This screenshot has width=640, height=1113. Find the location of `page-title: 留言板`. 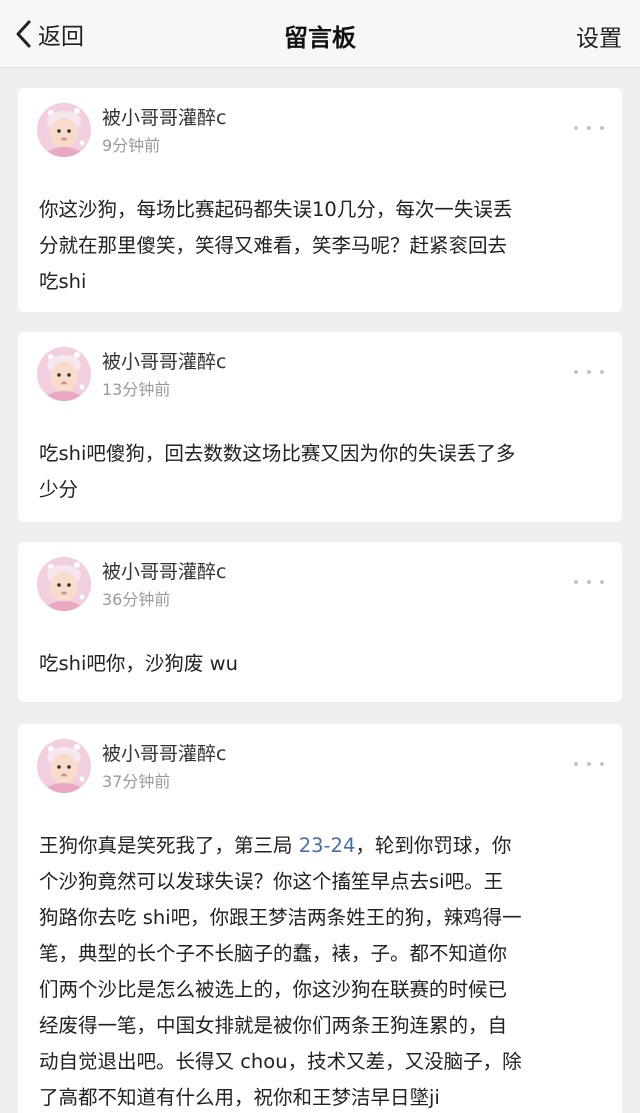

page-title: 留言板 is located at coordinates (320, 38).